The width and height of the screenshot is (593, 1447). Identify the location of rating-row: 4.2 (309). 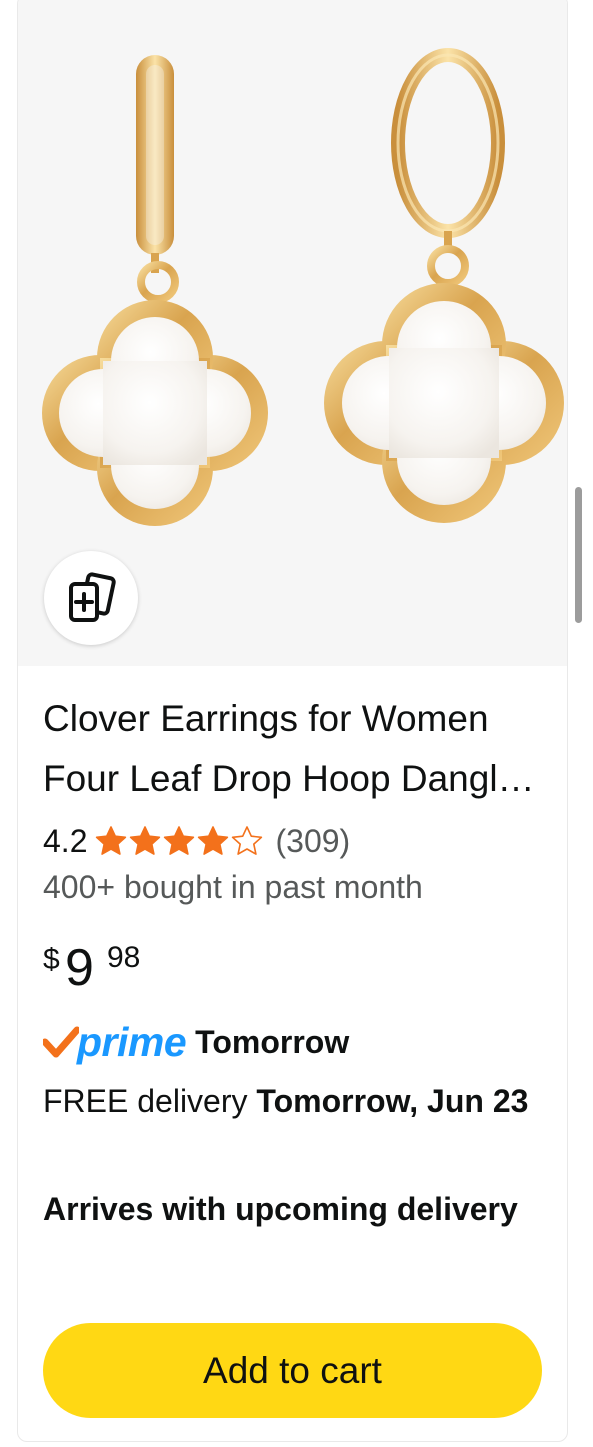
(196, 841).